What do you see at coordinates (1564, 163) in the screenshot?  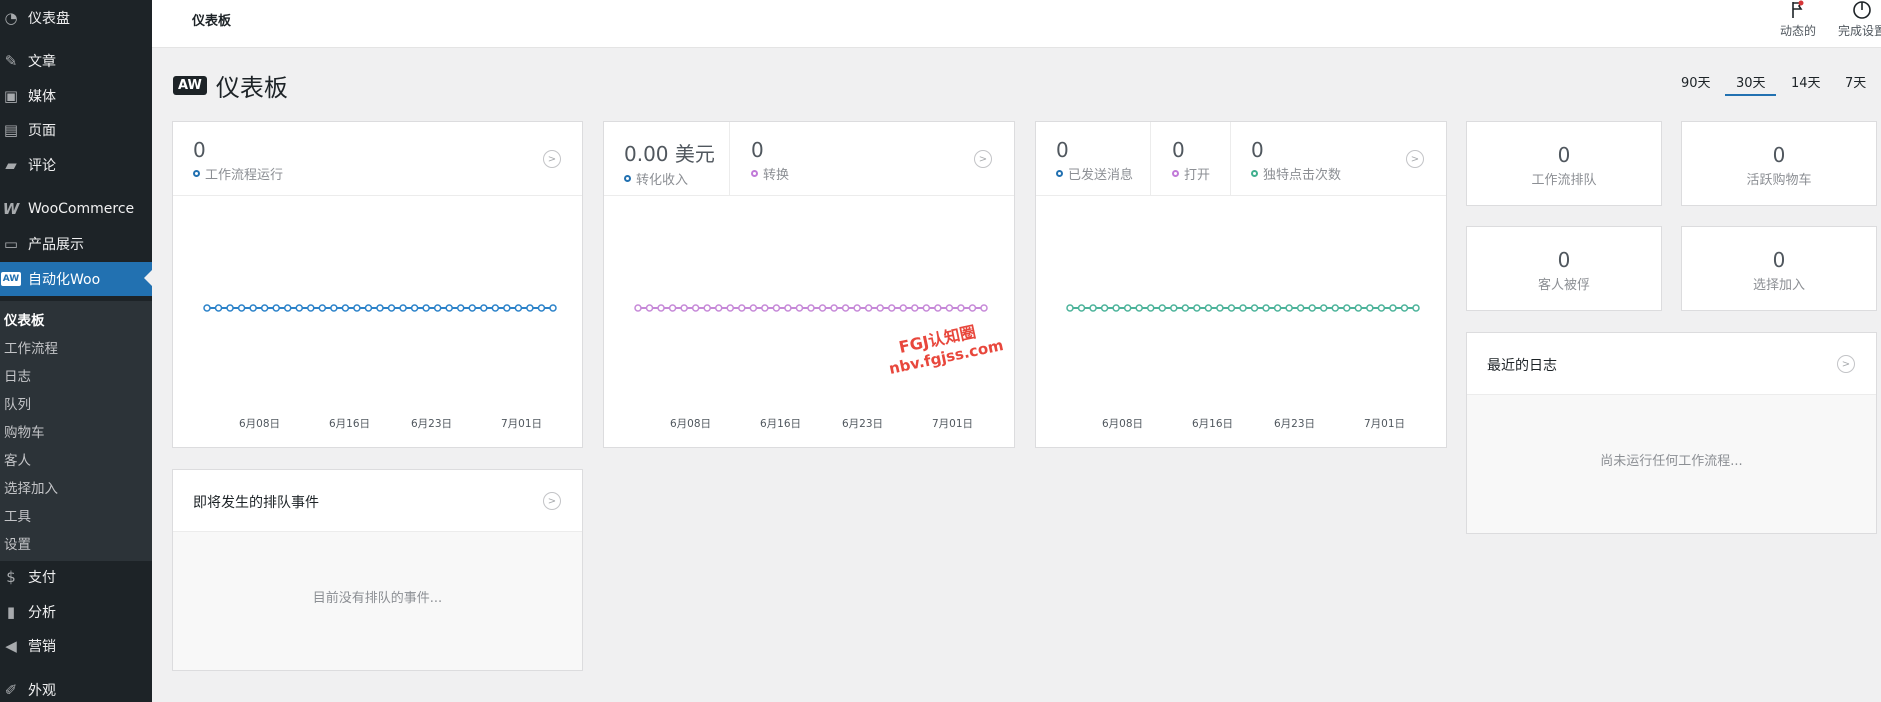 I see `stat-queued-workflows: 0 工作流排队` at bounding box center [1564, 163].